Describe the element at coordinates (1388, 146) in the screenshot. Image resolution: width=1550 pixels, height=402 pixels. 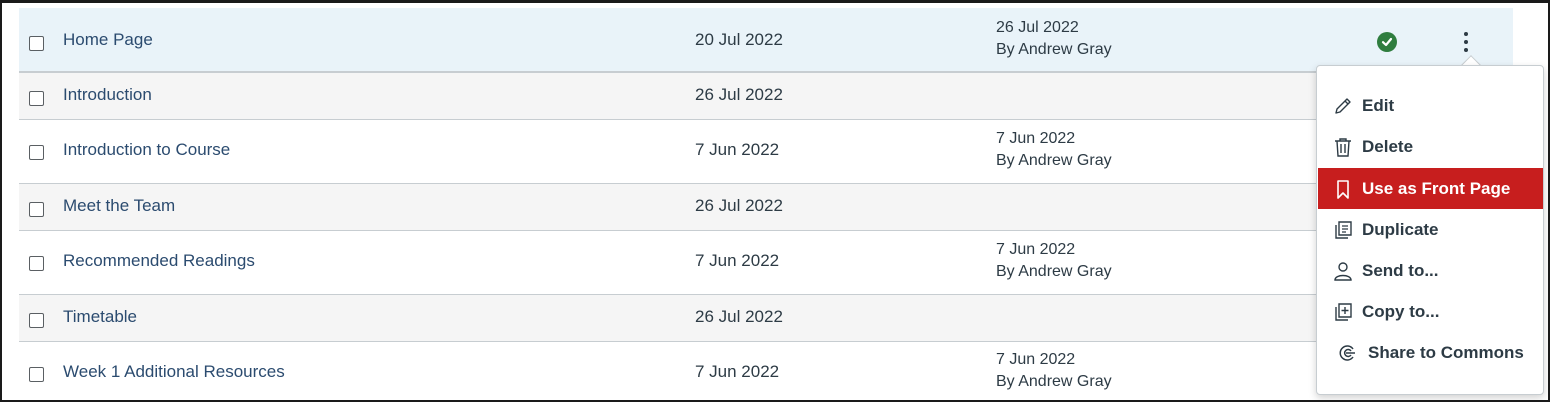
I see `menu-item-label: Delete` at that location.